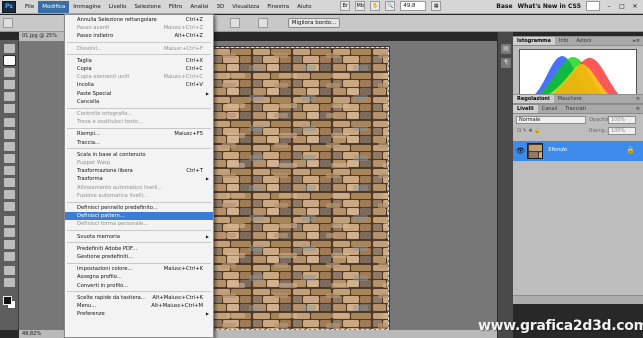  I want to click on fill-field: 100%, so click(622, 131).